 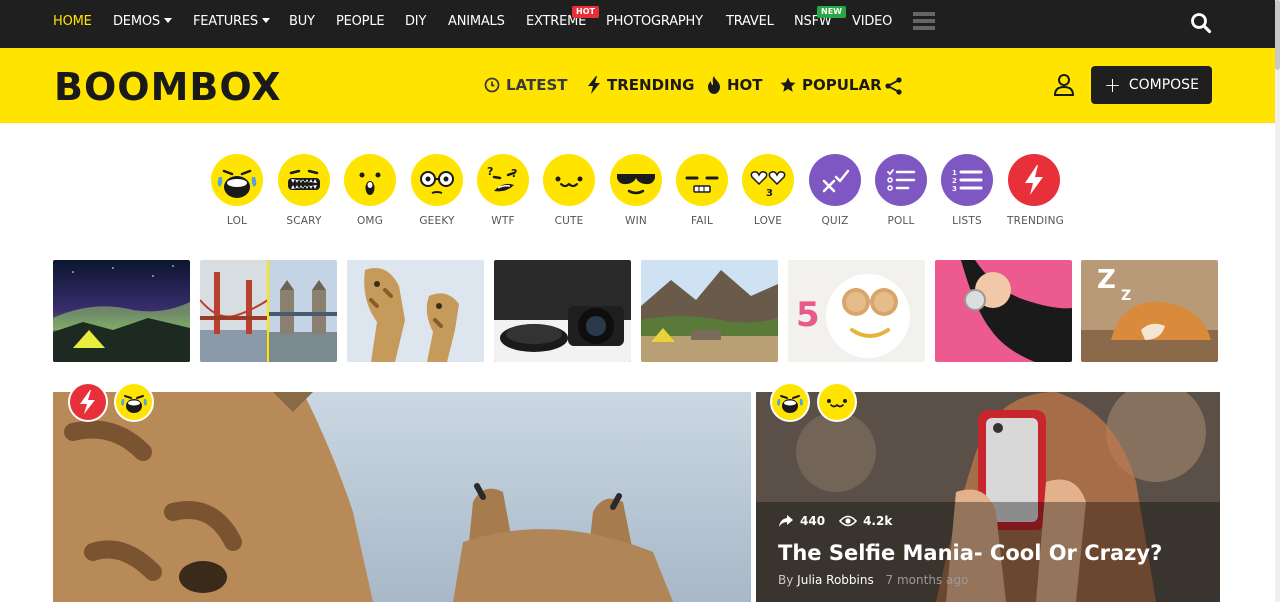 I want to click on compose-button: + COMPOSE, so click(x=1151, y=85).